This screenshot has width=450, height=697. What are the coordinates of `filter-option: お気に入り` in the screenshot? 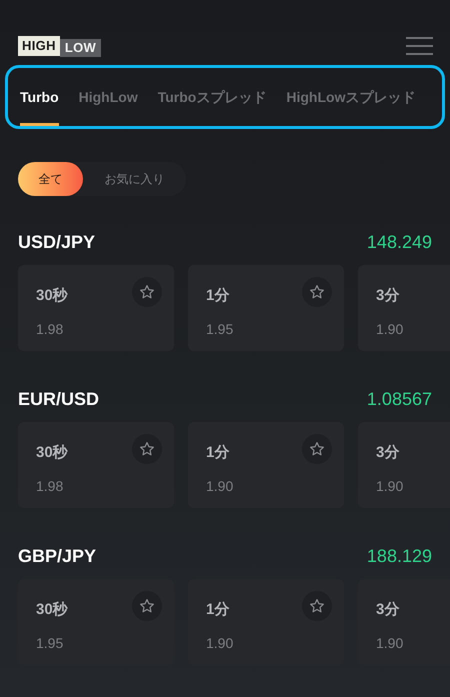 It's located at (134, 179).